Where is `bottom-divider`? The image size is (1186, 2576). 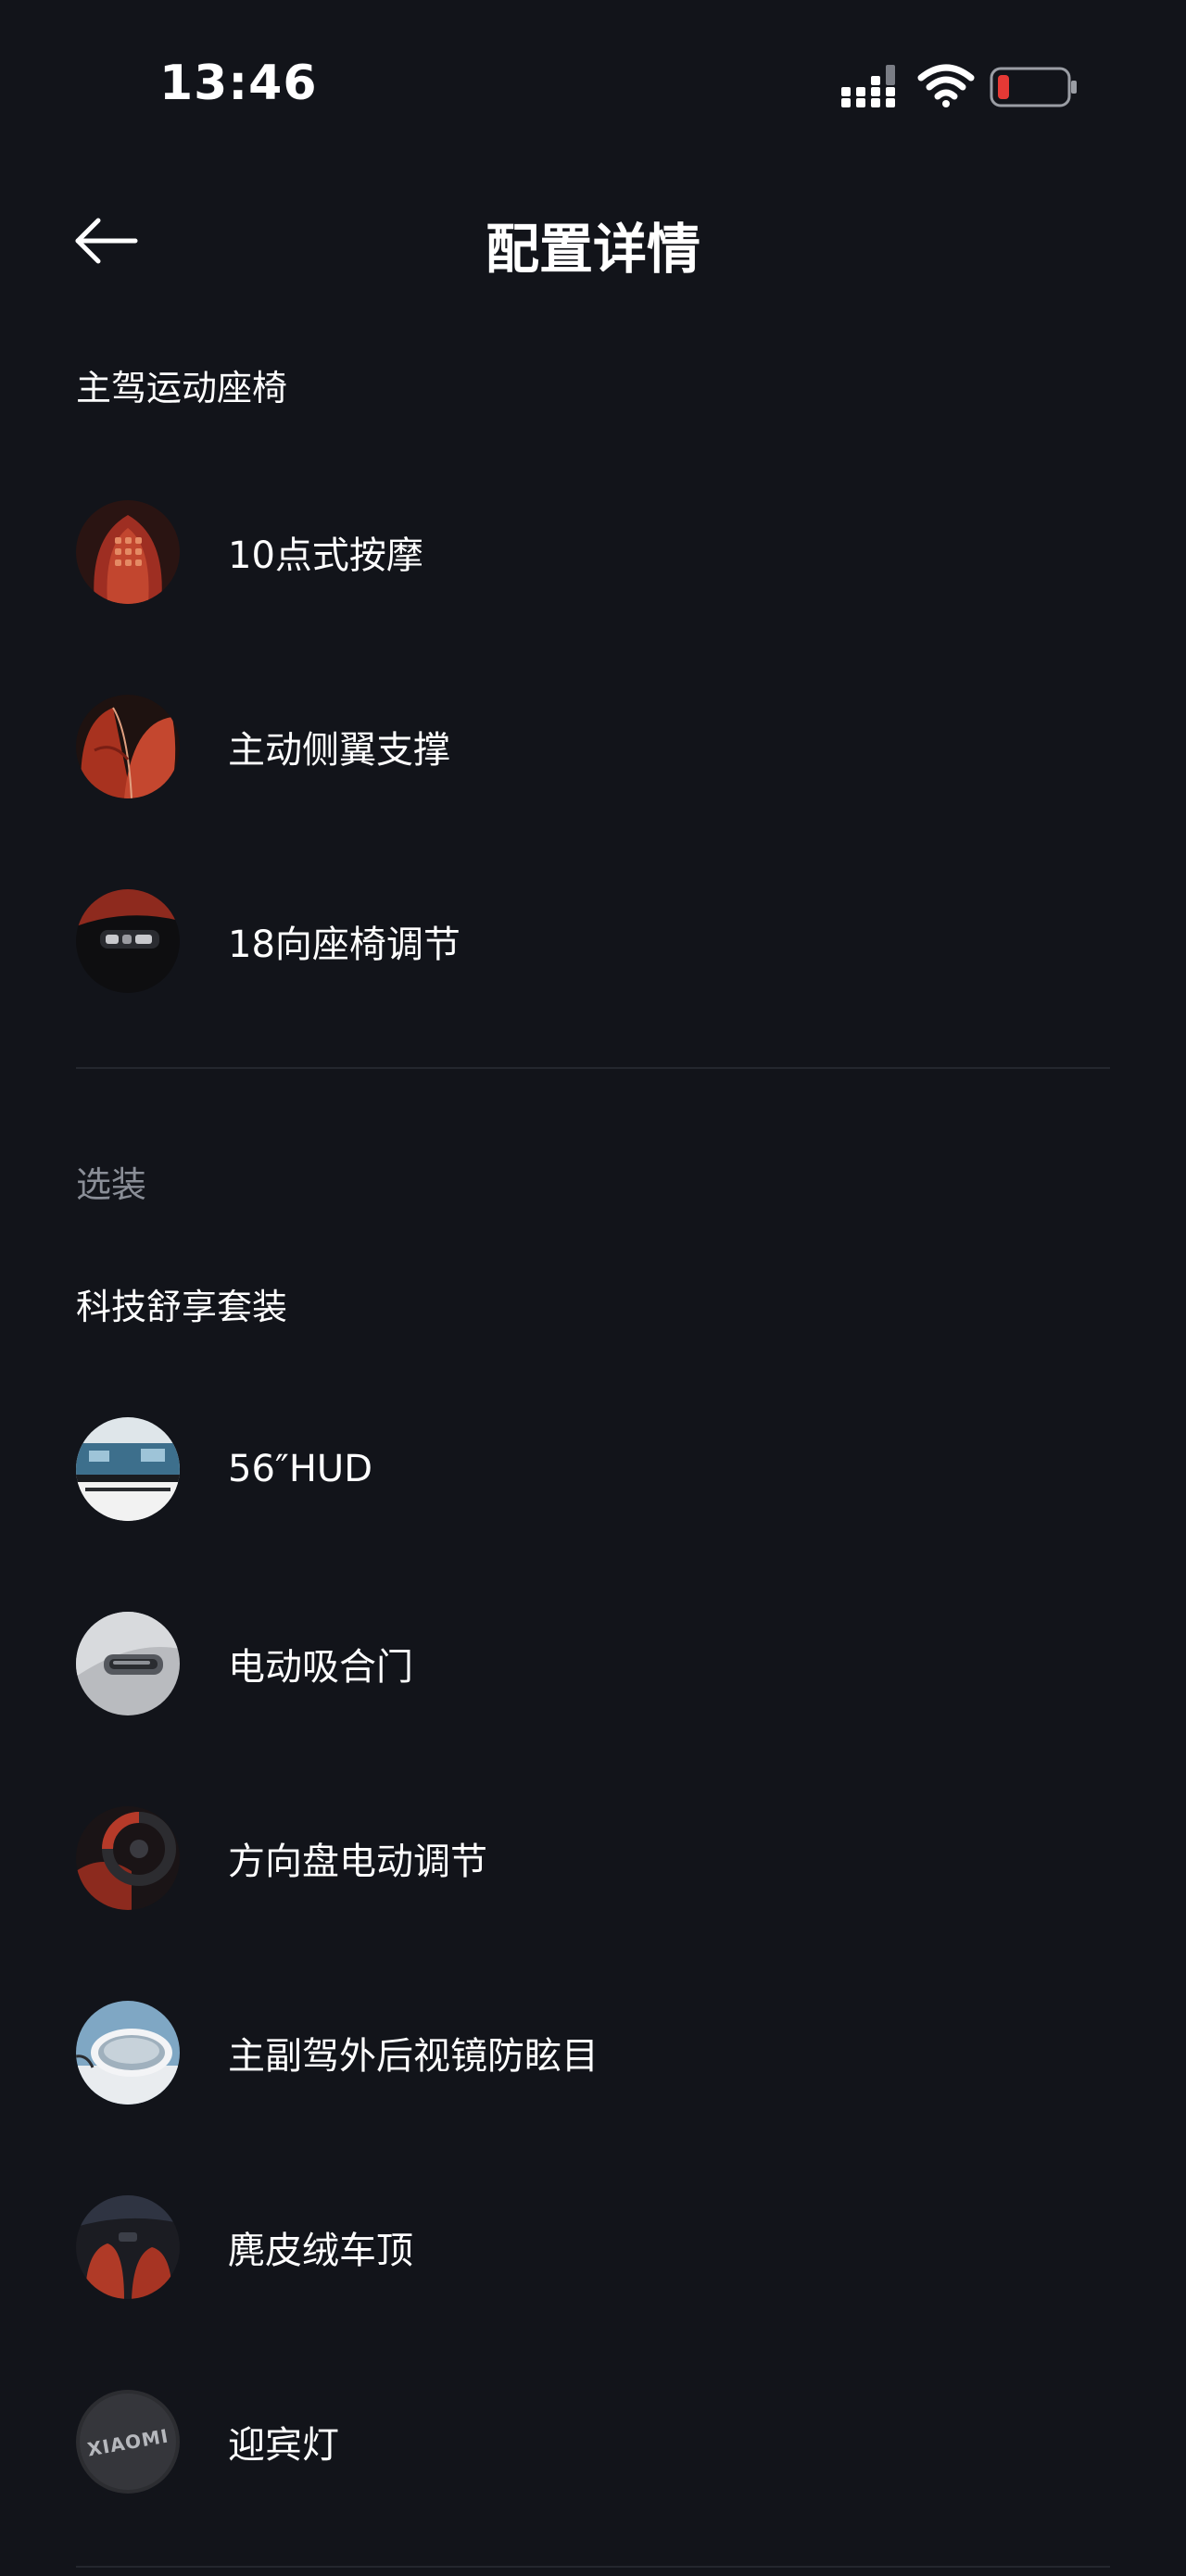 bottom-divider is located at coordinates (593, 2567).